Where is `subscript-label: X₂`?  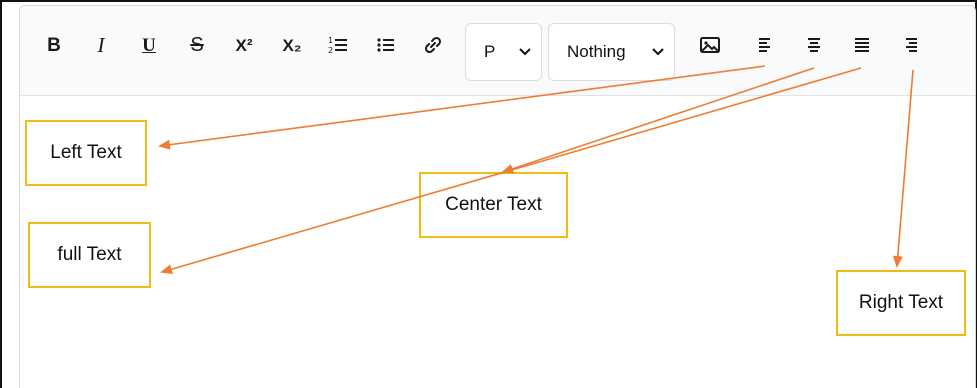
subscript-label: X₂ is located at coordinates (292, 45).